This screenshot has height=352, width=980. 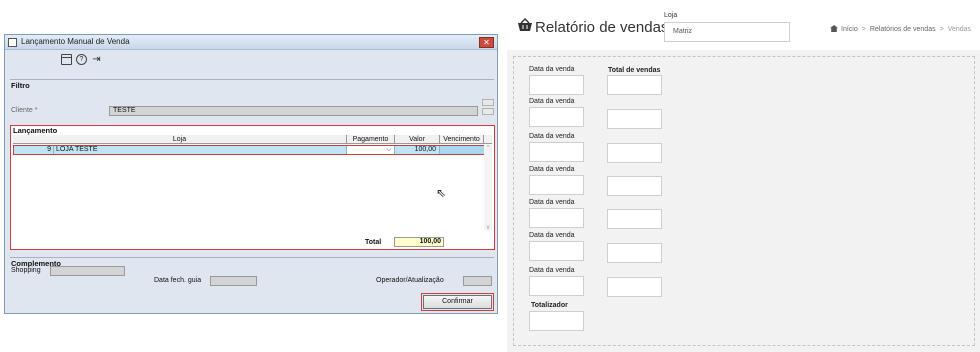 I want to click on operador-label: Operador/Atualização, so click(x=410, y=280).